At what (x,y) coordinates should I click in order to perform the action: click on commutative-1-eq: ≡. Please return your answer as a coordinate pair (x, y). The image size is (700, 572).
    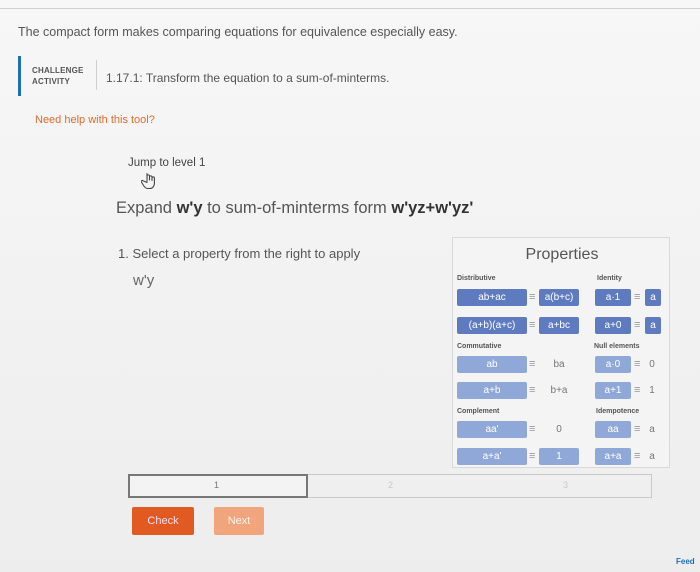
    Looking at the image, I should click on (532, 364).